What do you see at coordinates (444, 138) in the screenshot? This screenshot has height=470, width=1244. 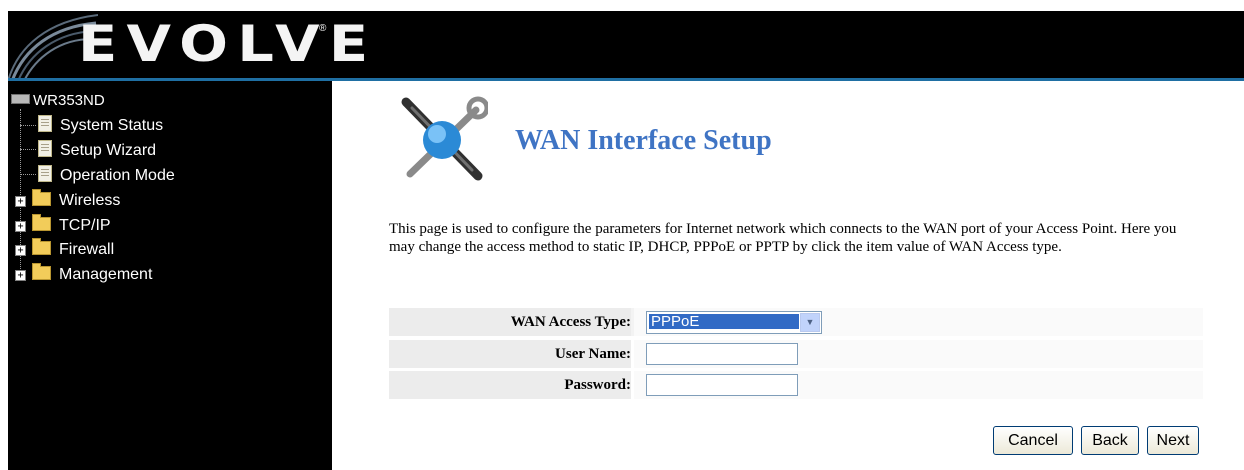 I see `tools-icon` at bounding box center [444, 138].